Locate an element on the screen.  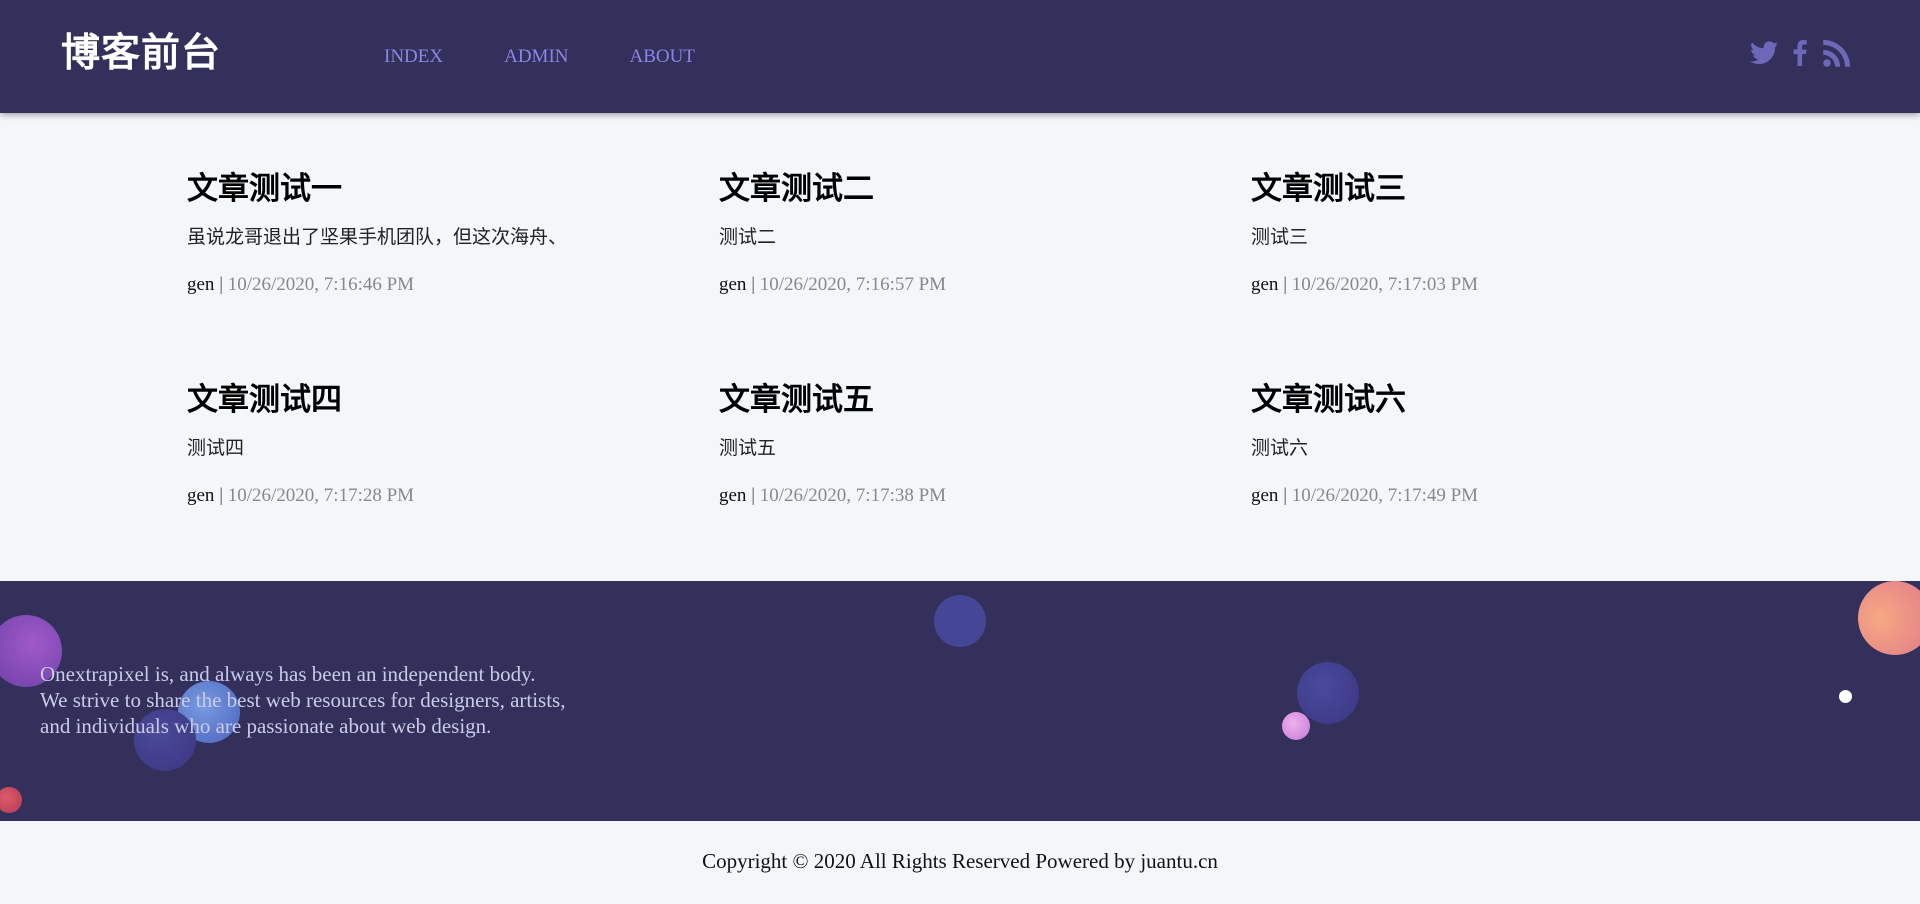
post-title: 文章测试六 is located at coordinates (1501, 400).